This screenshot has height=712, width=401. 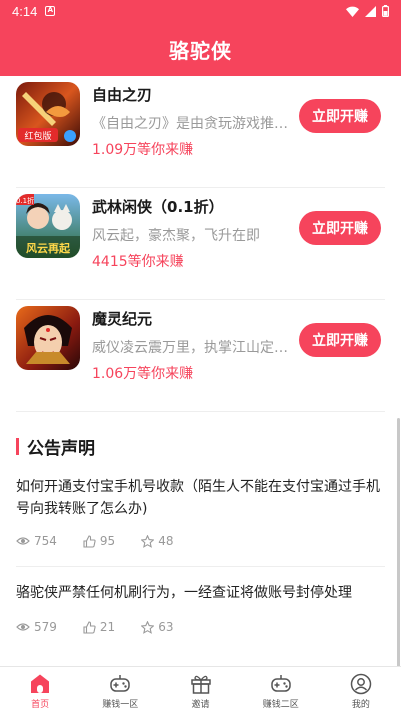 I want to click on scrollbar, so click(x=398, y=543).